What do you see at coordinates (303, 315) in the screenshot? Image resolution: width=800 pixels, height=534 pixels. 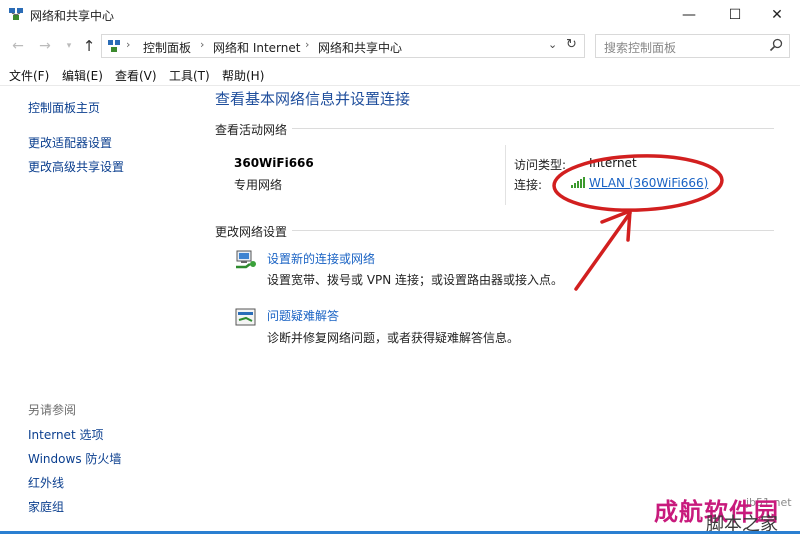 I see `troubleshoot-link: 问题疑难解答` at bounding box center [303, 315].